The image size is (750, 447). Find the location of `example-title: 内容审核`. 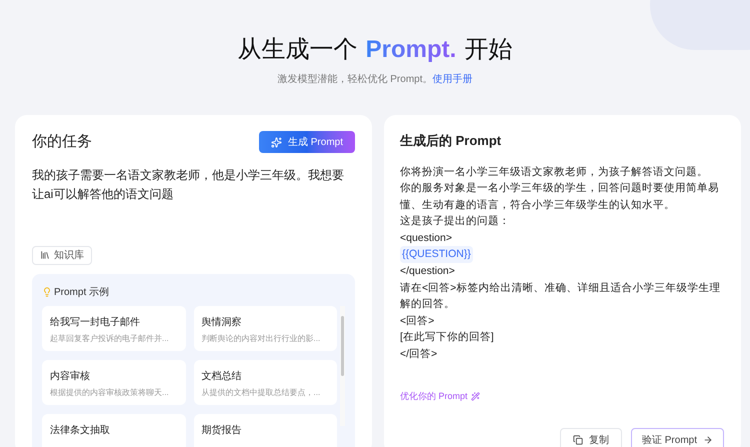

example-title: 内容审核 is located at coordinates (70, 377).